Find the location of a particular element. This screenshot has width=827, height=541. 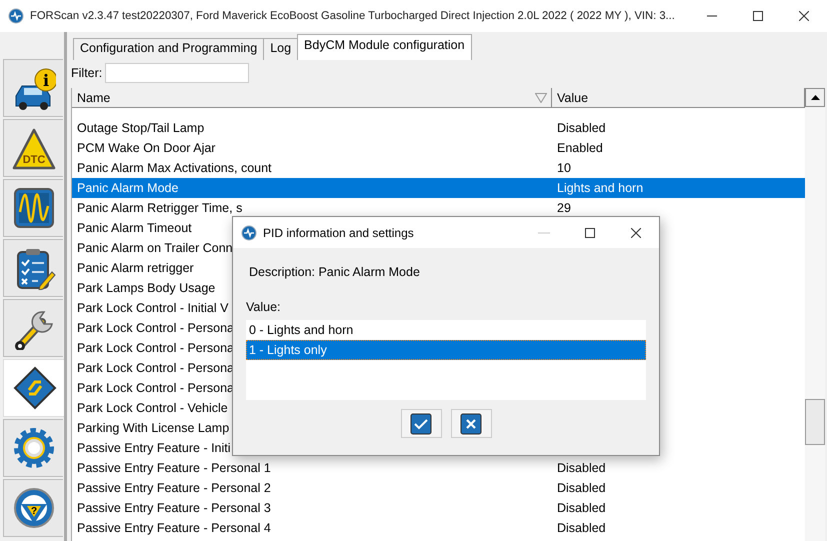

selected-row: Panic Alarm Mode Lights and horn is located at coordinates (438, 188).